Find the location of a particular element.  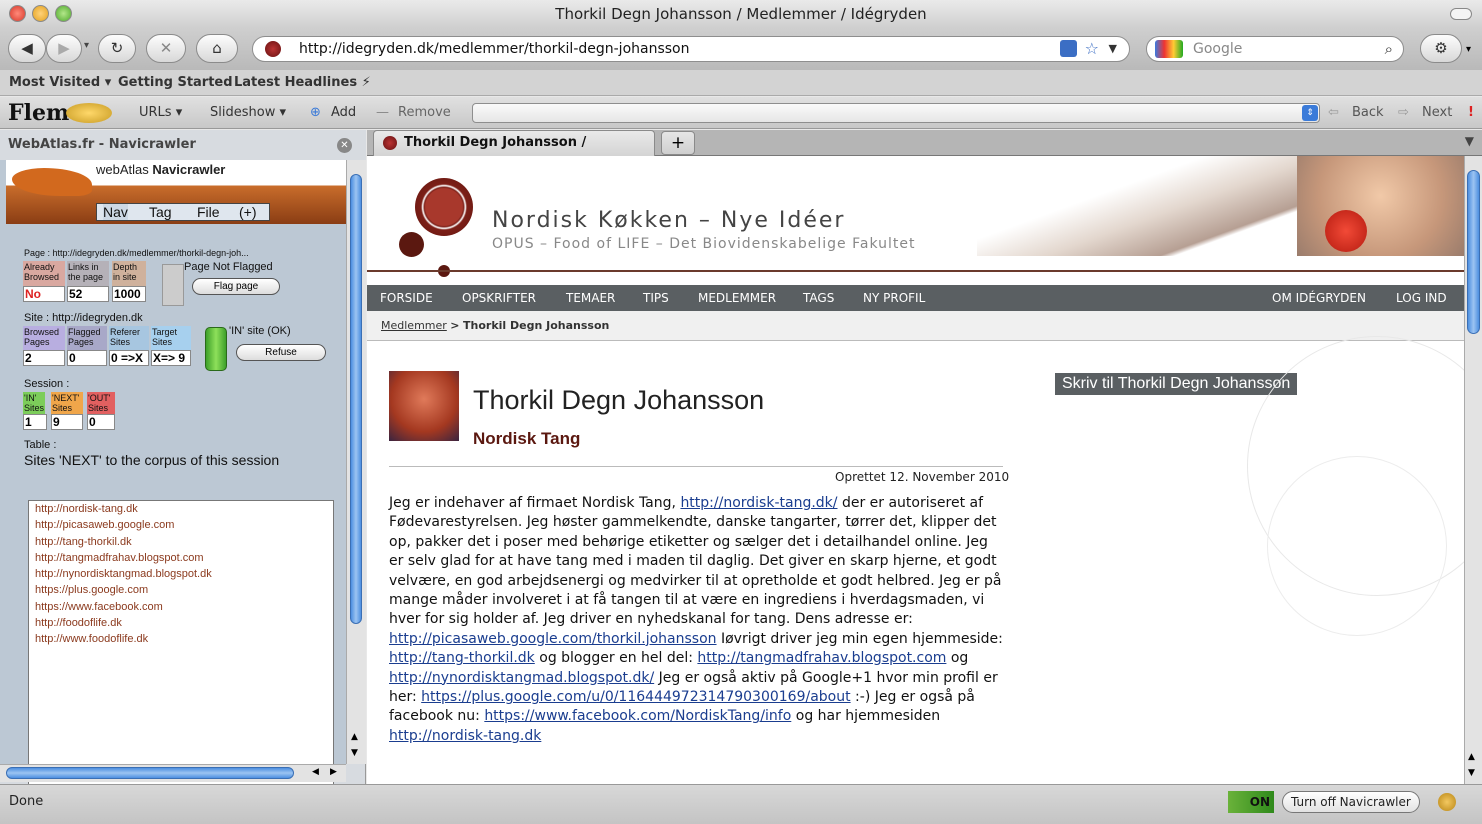

label-next-sites: 'NEXT' Sites is located at coordinates (67, 403).